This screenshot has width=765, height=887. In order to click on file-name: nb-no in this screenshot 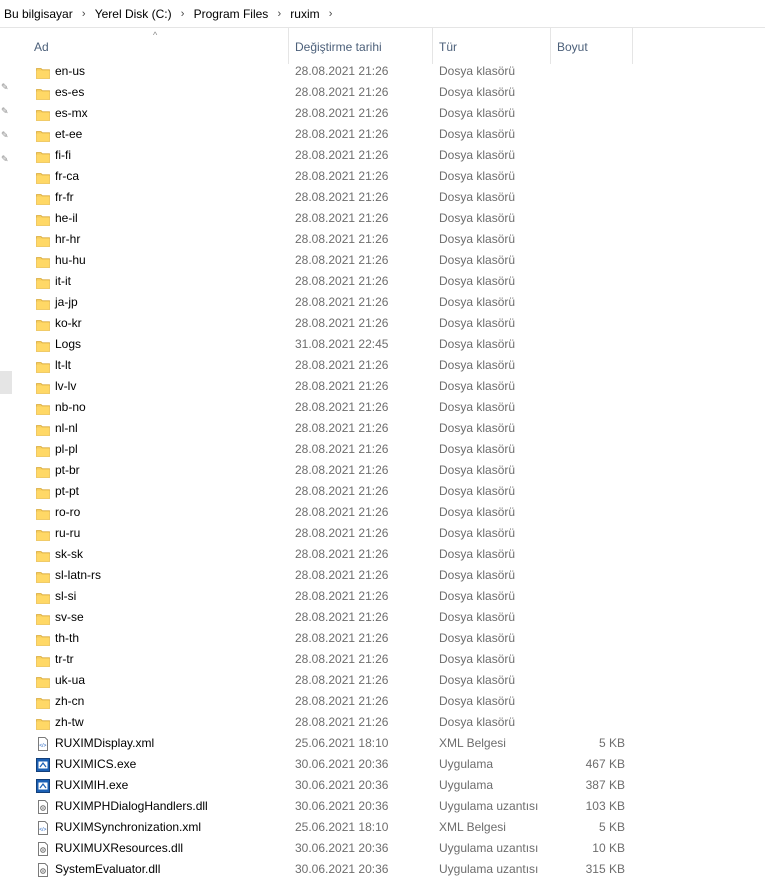, I will do `click(70, 407)`.